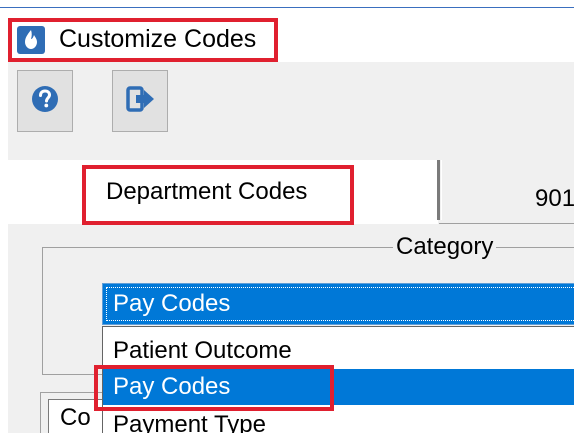  Describe the element at coordinates (441, 190) in the screenshot. I see `tab-divider-highlight` at that location.